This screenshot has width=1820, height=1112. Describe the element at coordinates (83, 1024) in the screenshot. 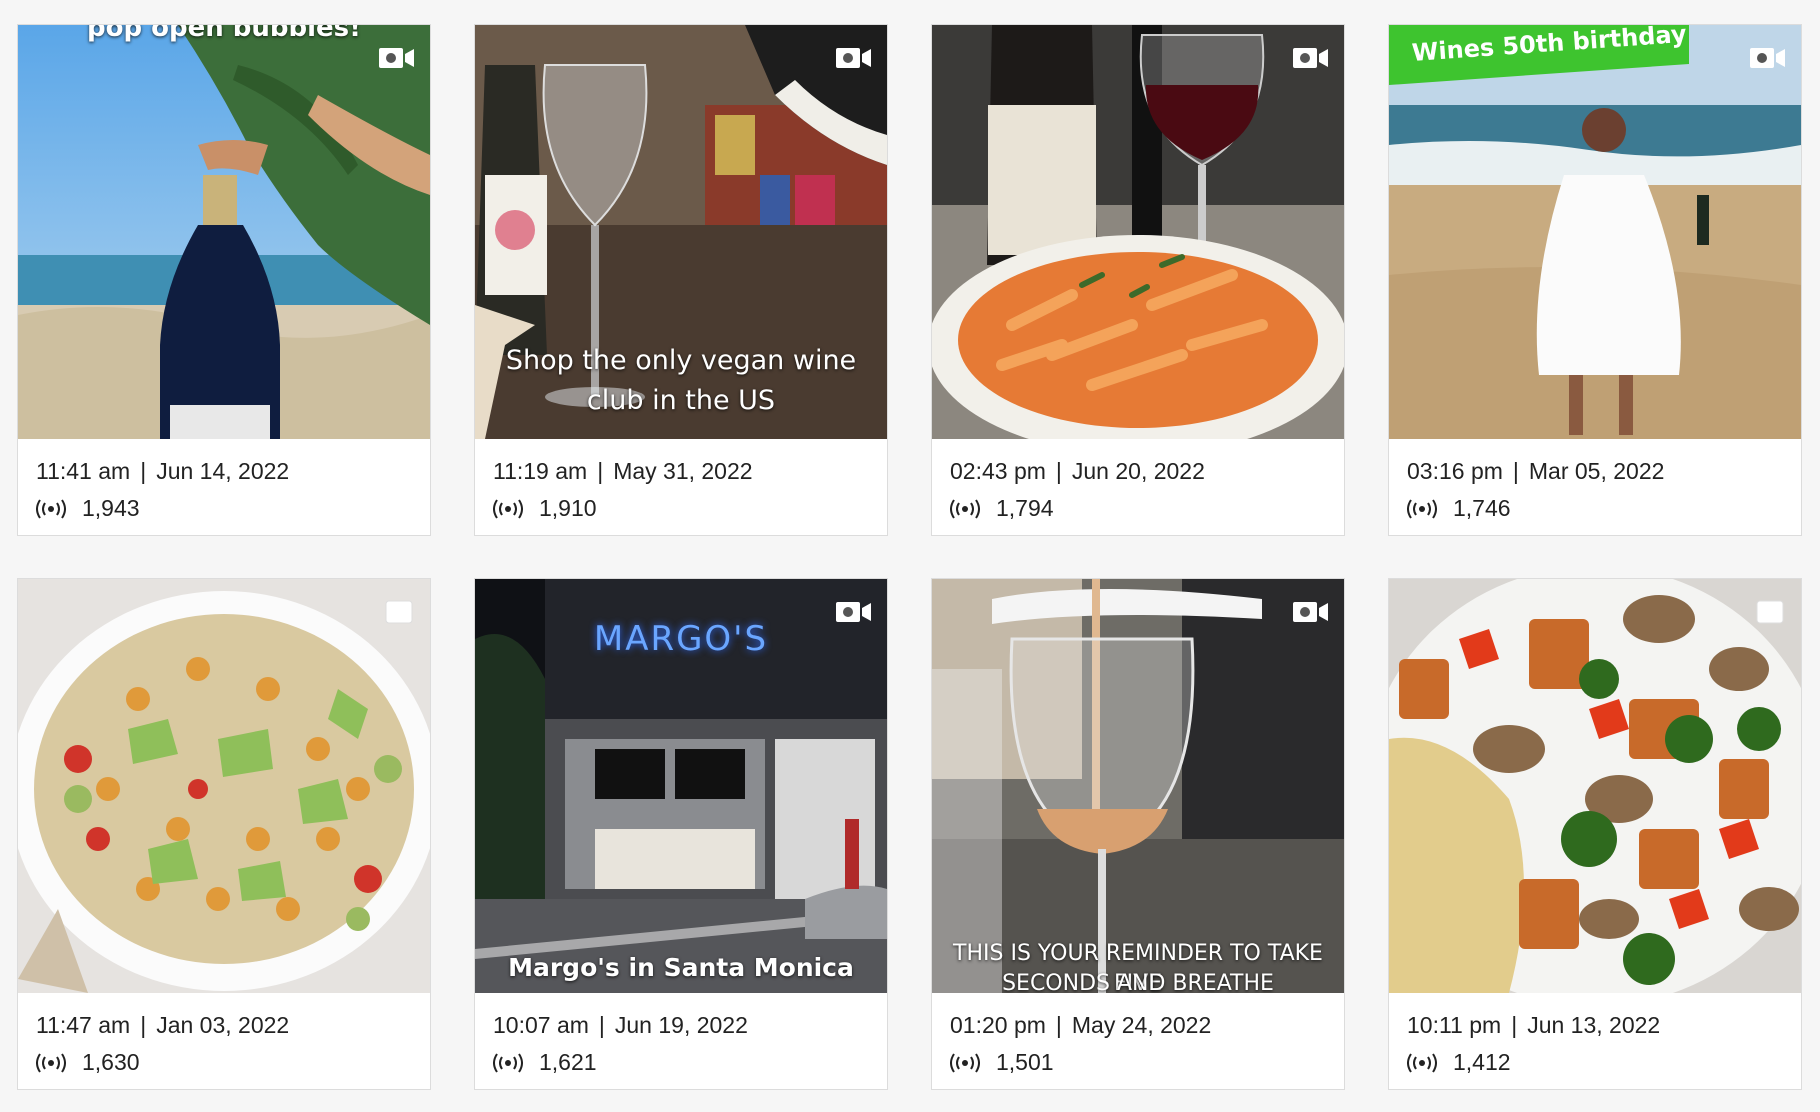

I see `post-time: 11:47 am` at that location.